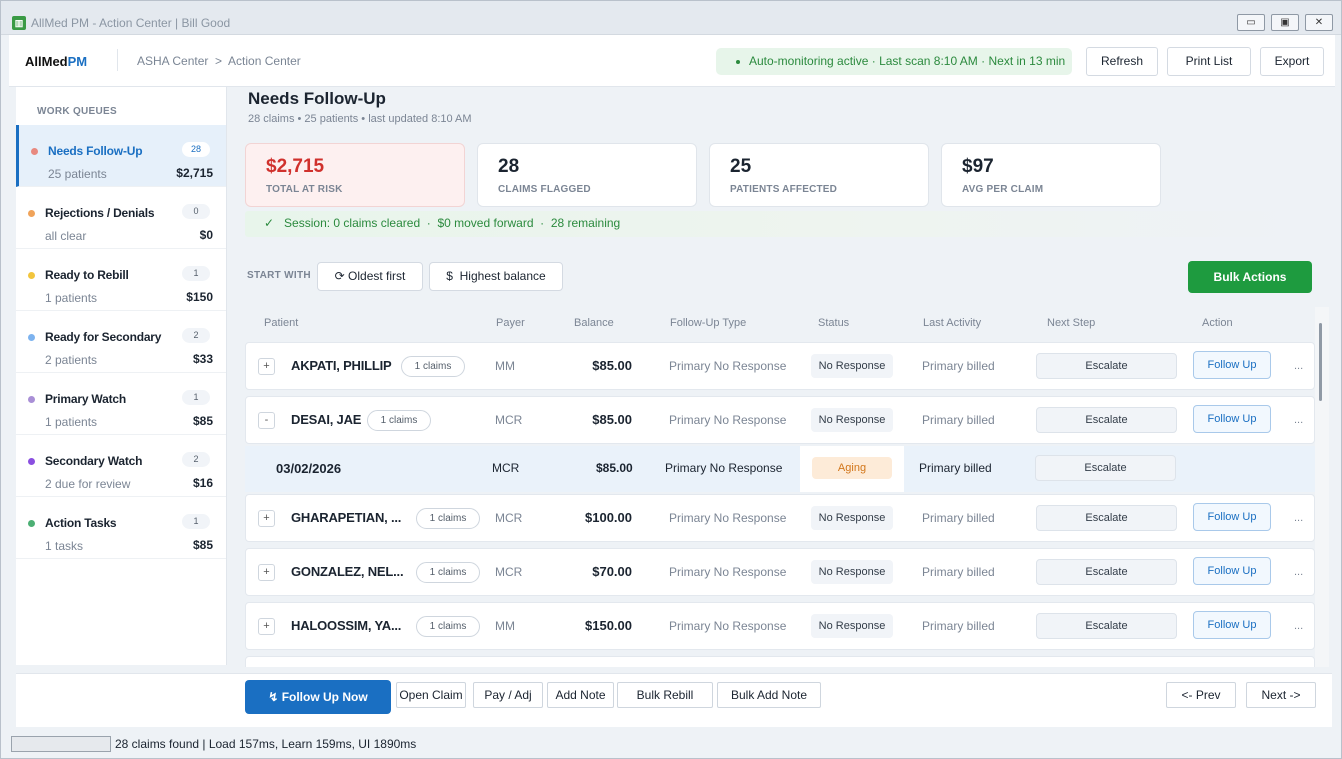 Image resolution: width=1342 pixels, height=759 pixels. Describe the element at coordinates (71, 298) in the screenshot. I see `queue-sub: 1 patients` at that location.